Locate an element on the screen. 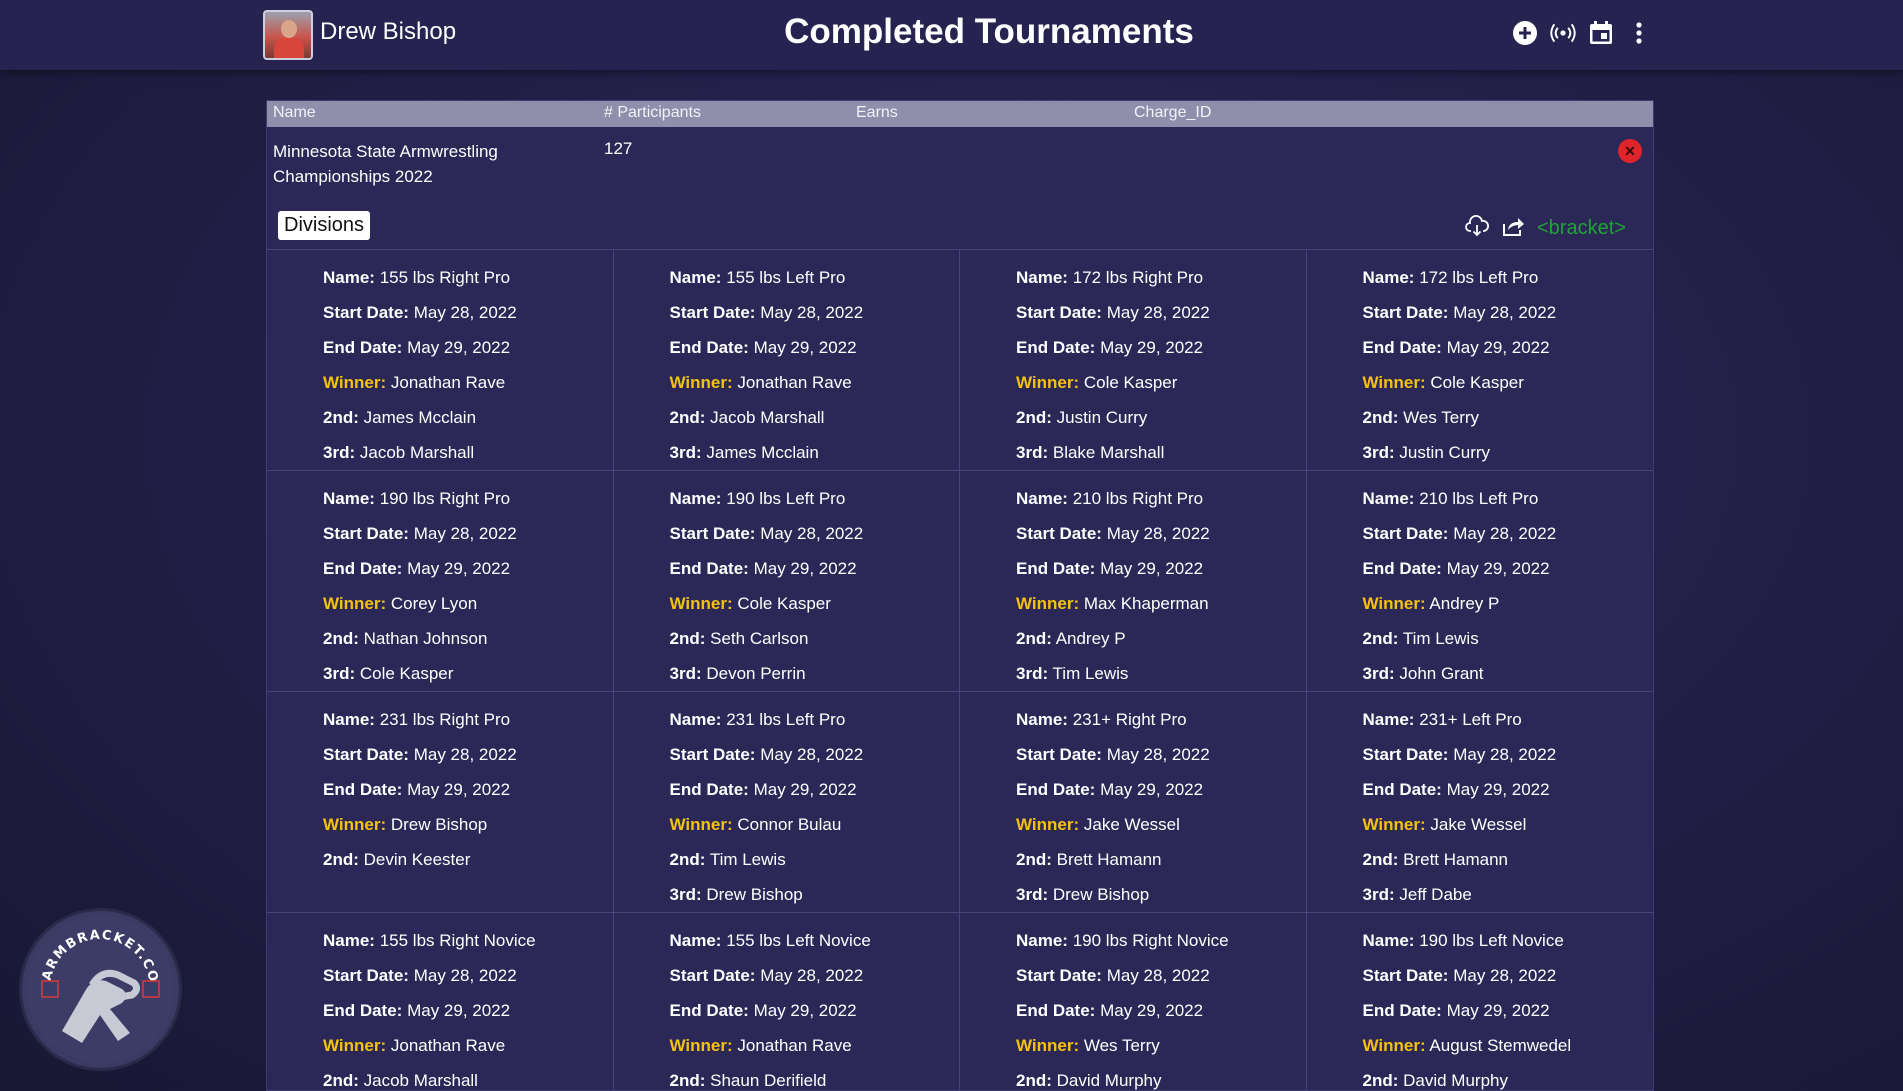 The height and width of the screenshot is (1091, 1903). division-tools: <bracket> is located at coordinates (1545, 228).